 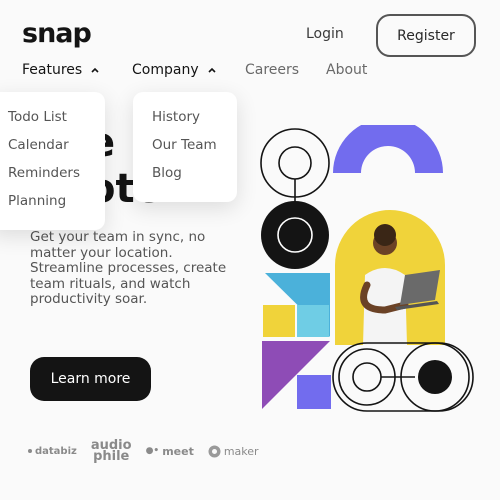 I want to click on nav-features-label: Features, so click(x=52, y=70).